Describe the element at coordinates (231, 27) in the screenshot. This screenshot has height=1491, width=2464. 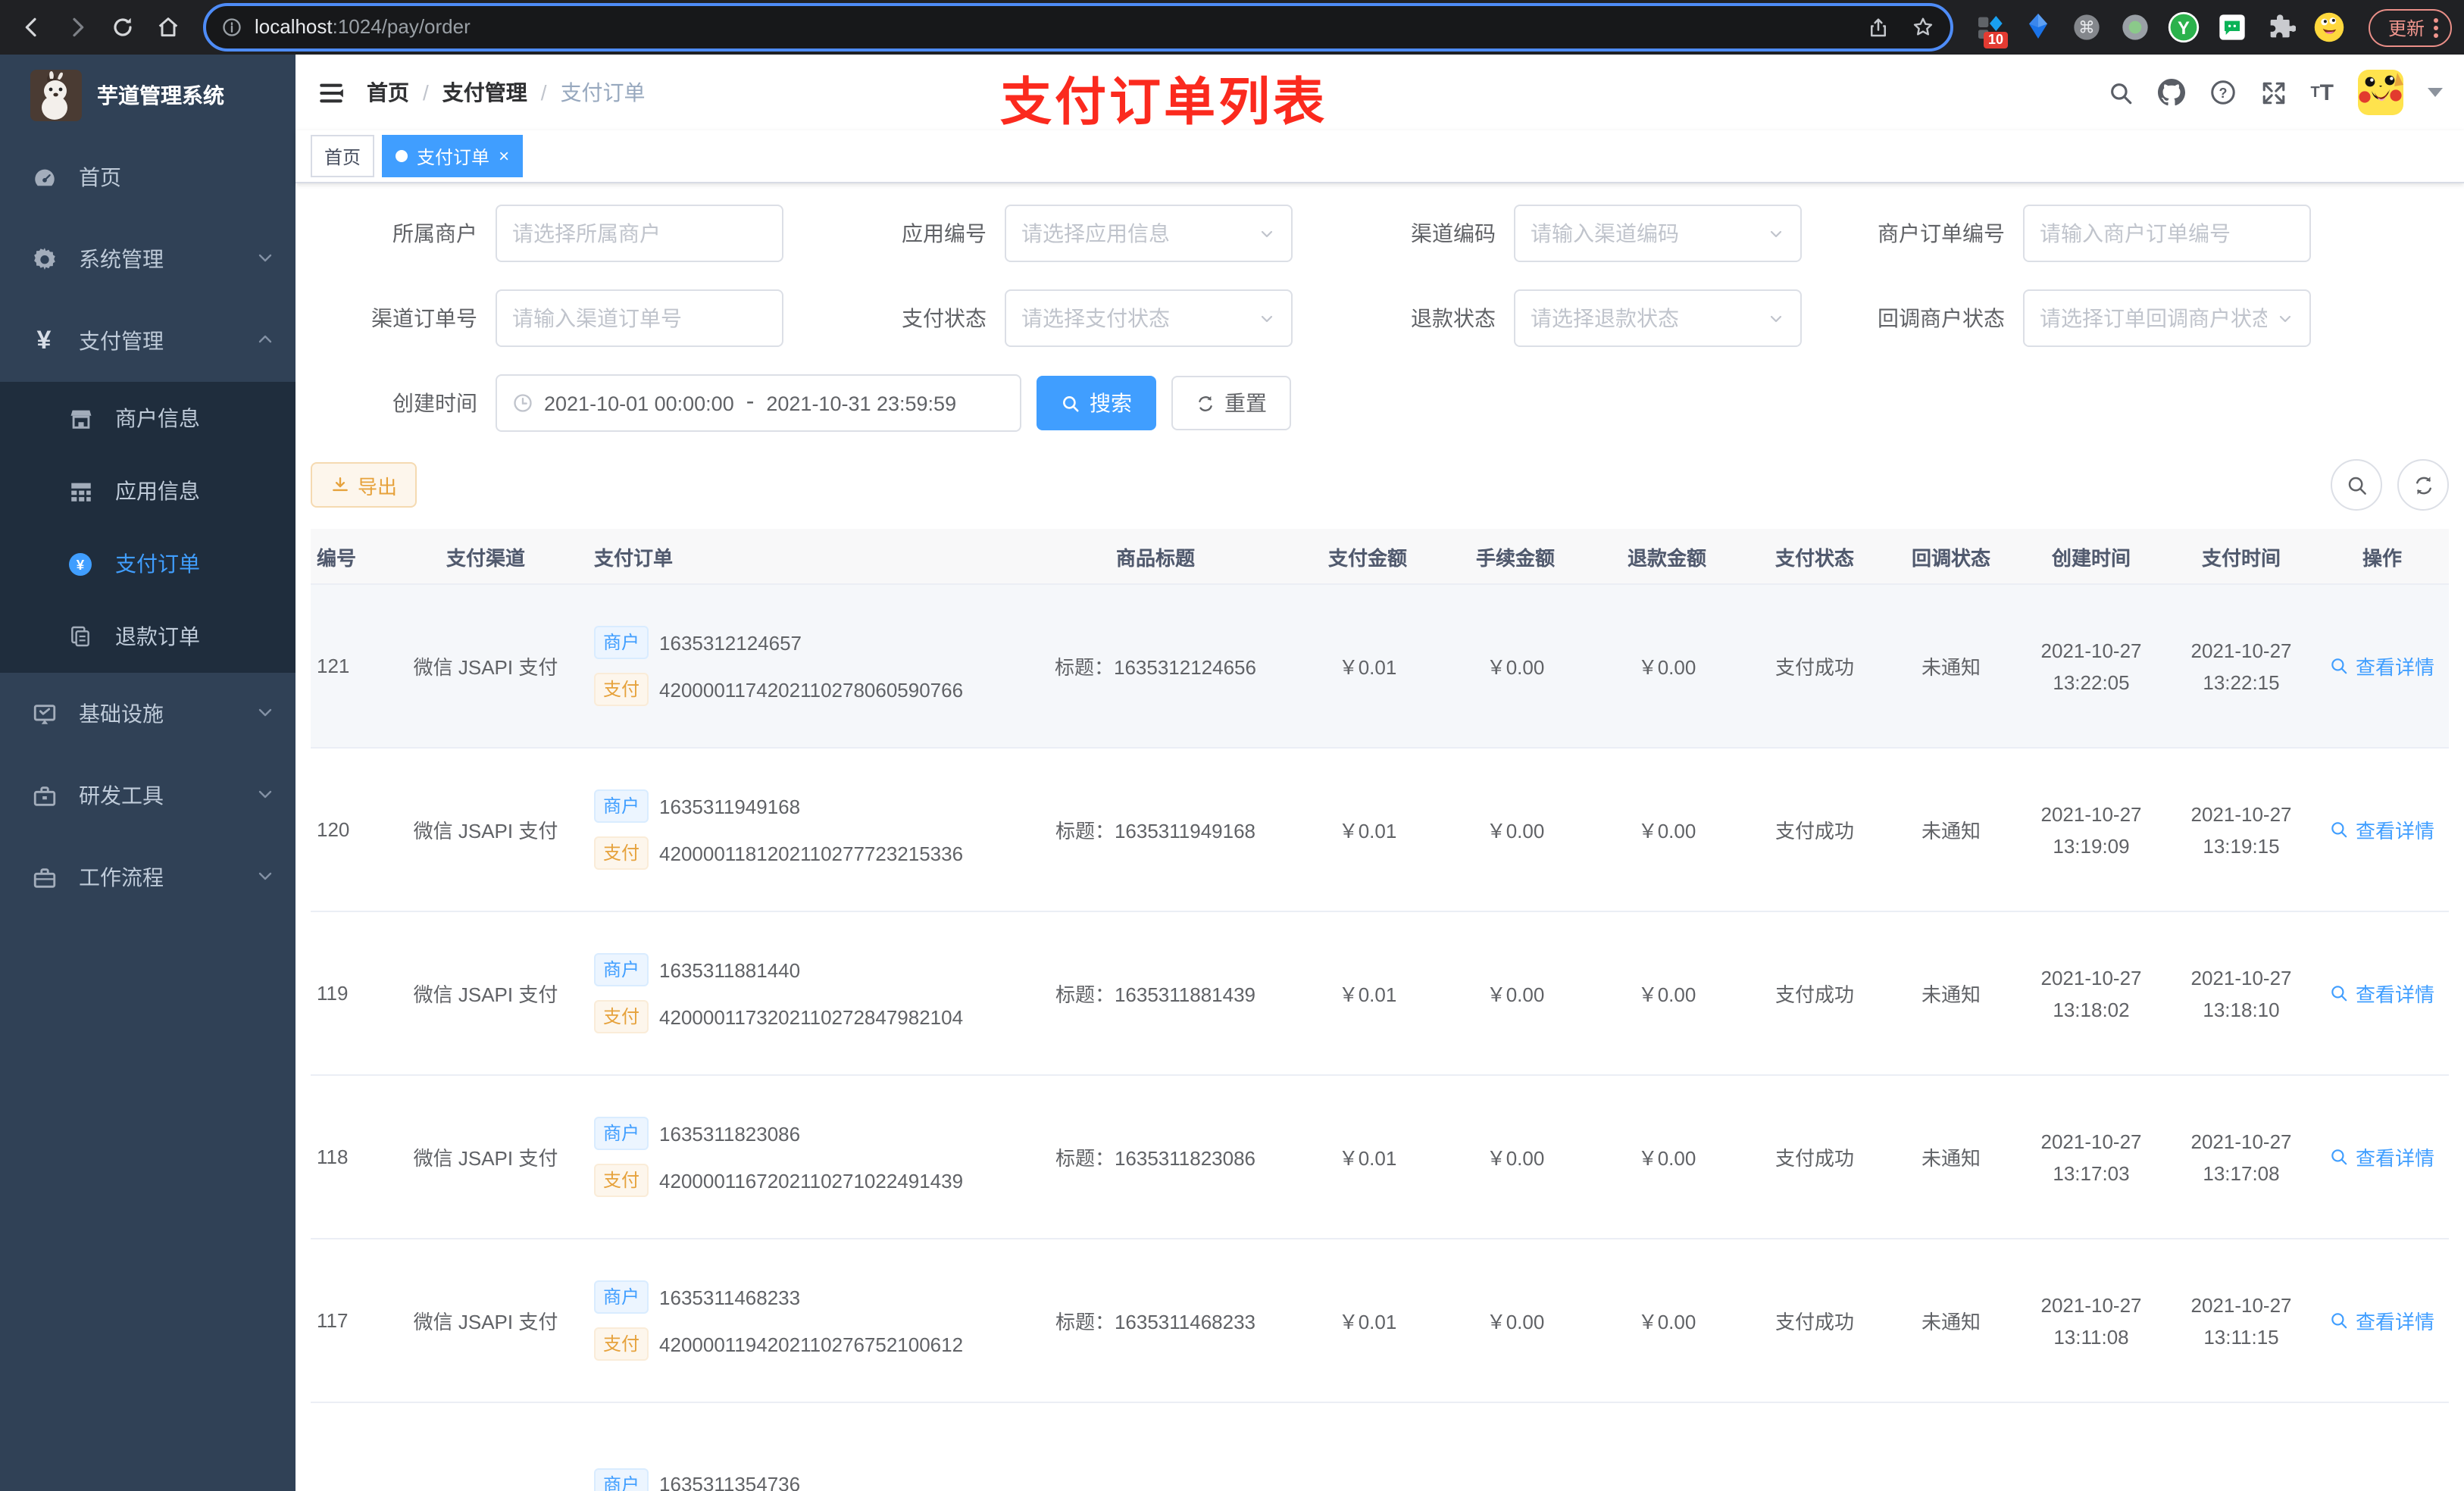
I see `site-info-icon` at that location.